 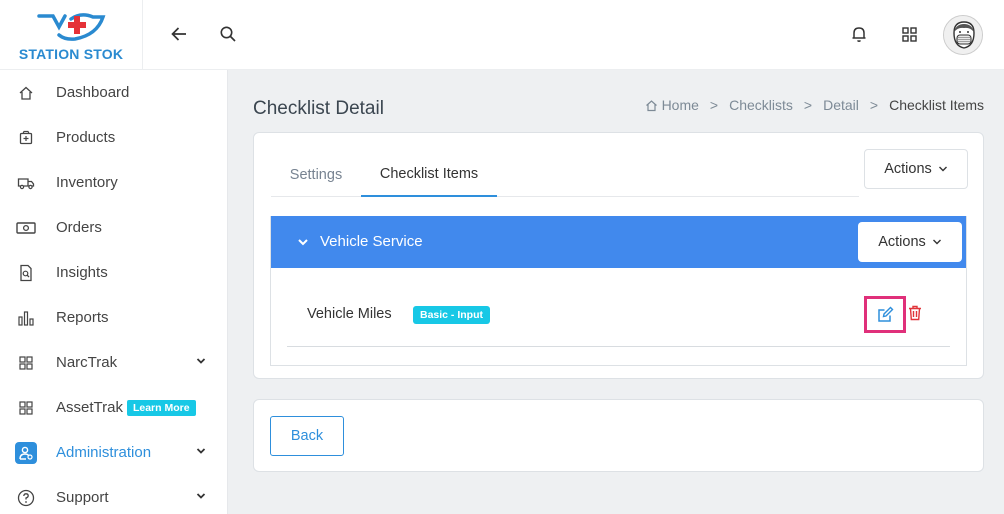 What do you see at coordinates (161, 408) in the screenshot?
I see `learn-more-badge: Learn More` at bounding box center [161, 408].